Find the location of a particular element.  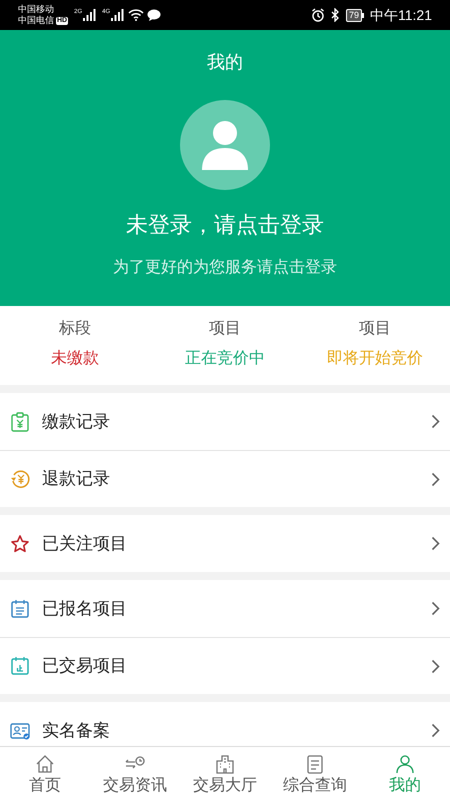

carrier-name: 中国移动 is located at coordinates (36, 9).